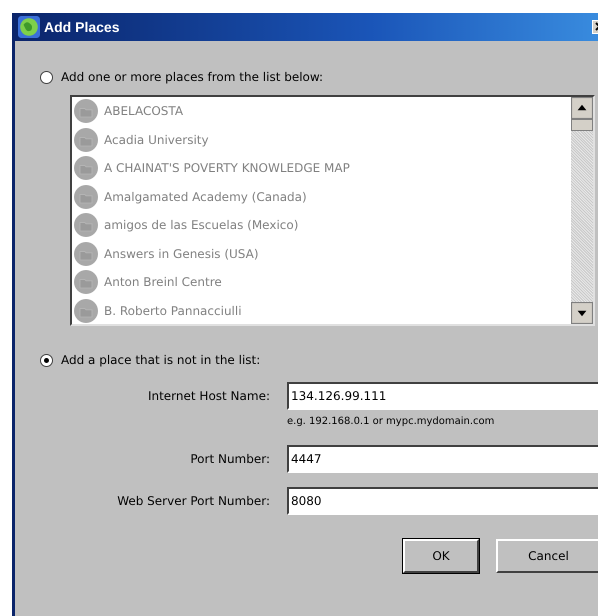 Image resolution: width=598 pixels, height=616 pixels. Describe the element at coordinates (82, 27) in the screenshot. I see `window-title: Add Places` at that location.